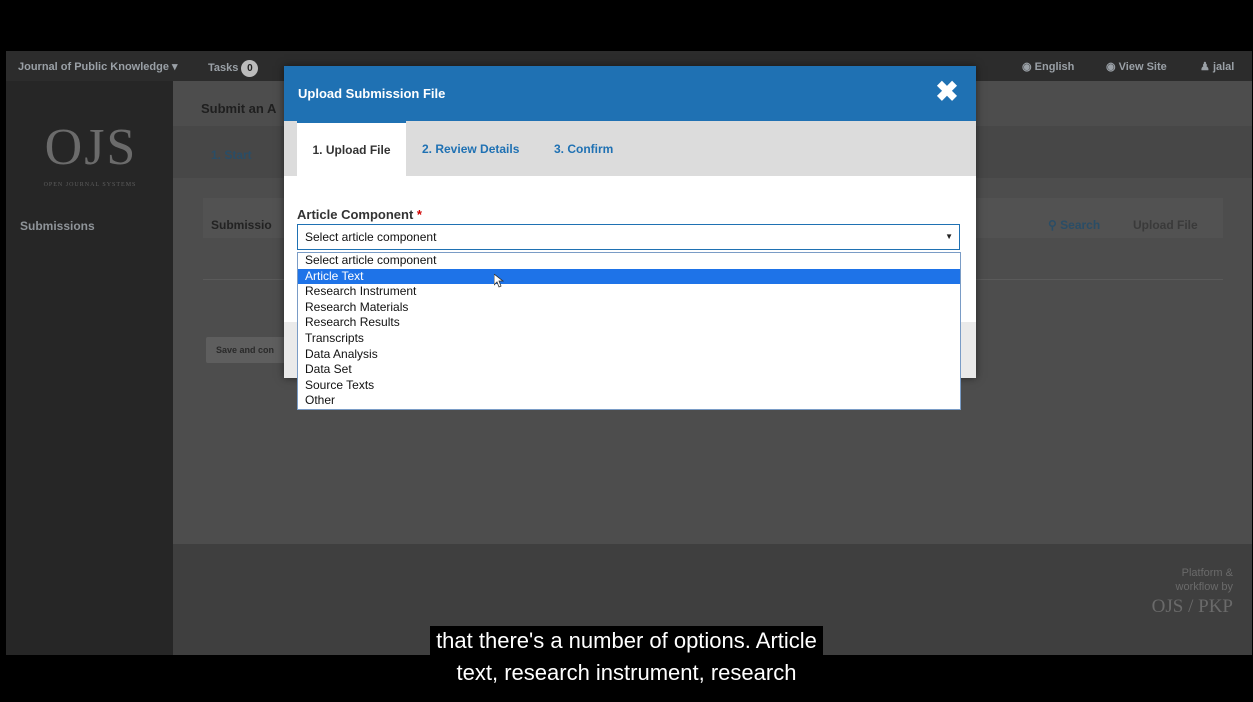 The width and height of the screenshot is (1253, 702). Describe the element at coordinates (629, 370) in the screenshot. I see `option-data-set: Data Set` at that location.